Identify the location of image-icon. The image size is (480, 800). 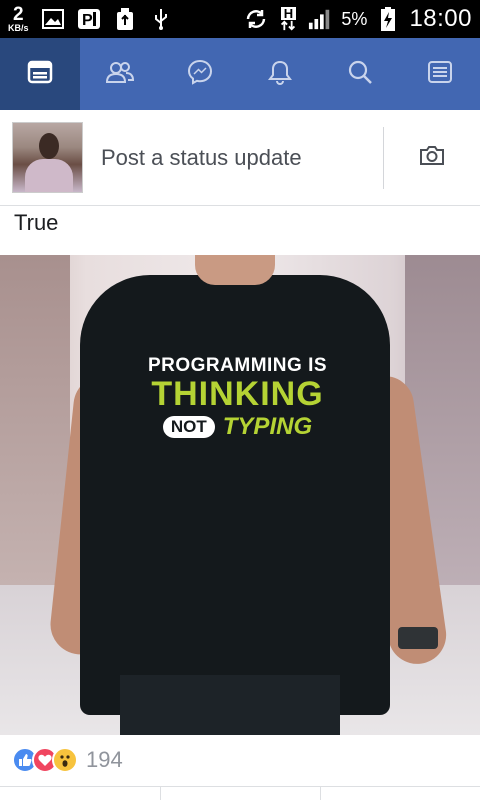
(53, 19).